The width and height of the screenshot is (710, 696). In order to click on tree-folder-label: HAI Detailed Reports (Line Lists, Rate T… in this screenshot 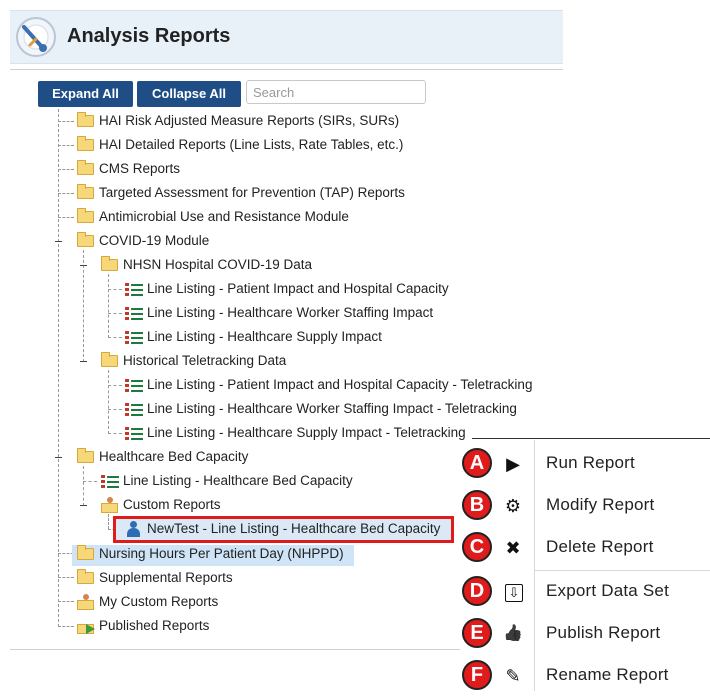, I will do `click(251, 144)`.